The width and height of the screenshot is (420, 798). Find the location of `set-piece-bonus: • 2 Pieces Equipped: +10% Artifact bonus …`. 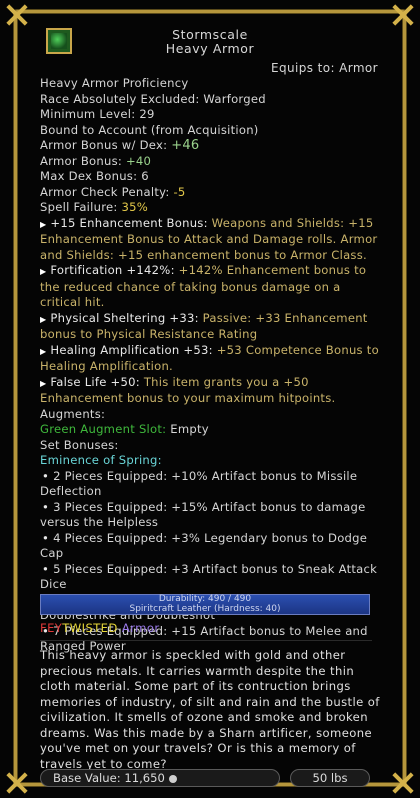

set-piece-bonus: • 2 Pieces Equipped: +10% Artifact bonus … is located at coordinates (199, 483).